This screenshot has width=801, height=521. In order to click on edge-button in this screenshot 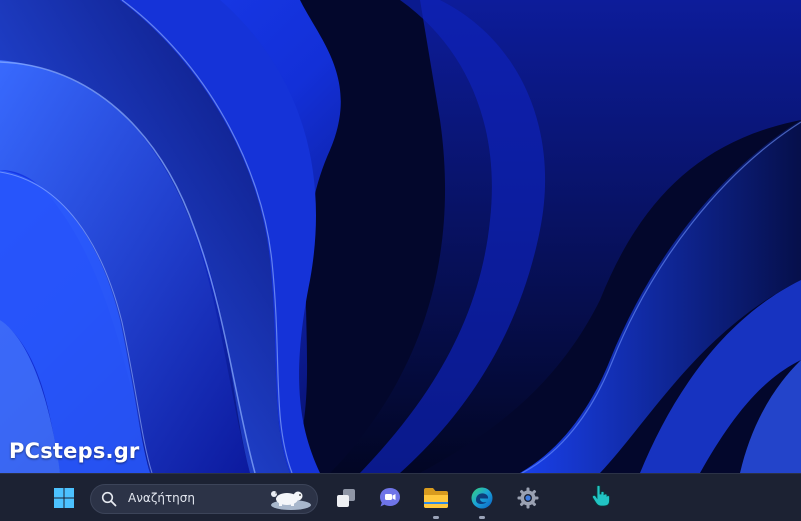, I will do `click(482, 500)`.